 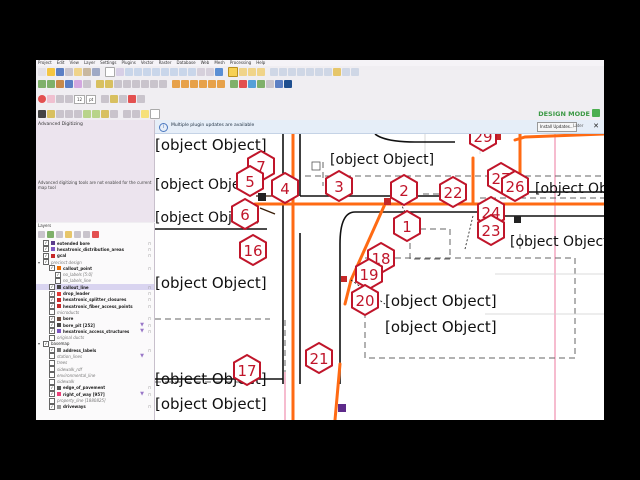 What do you see at coordinates (355, 72) in the screenshot?
I see `text-annotation-icon` at bounding box center [355, 72].